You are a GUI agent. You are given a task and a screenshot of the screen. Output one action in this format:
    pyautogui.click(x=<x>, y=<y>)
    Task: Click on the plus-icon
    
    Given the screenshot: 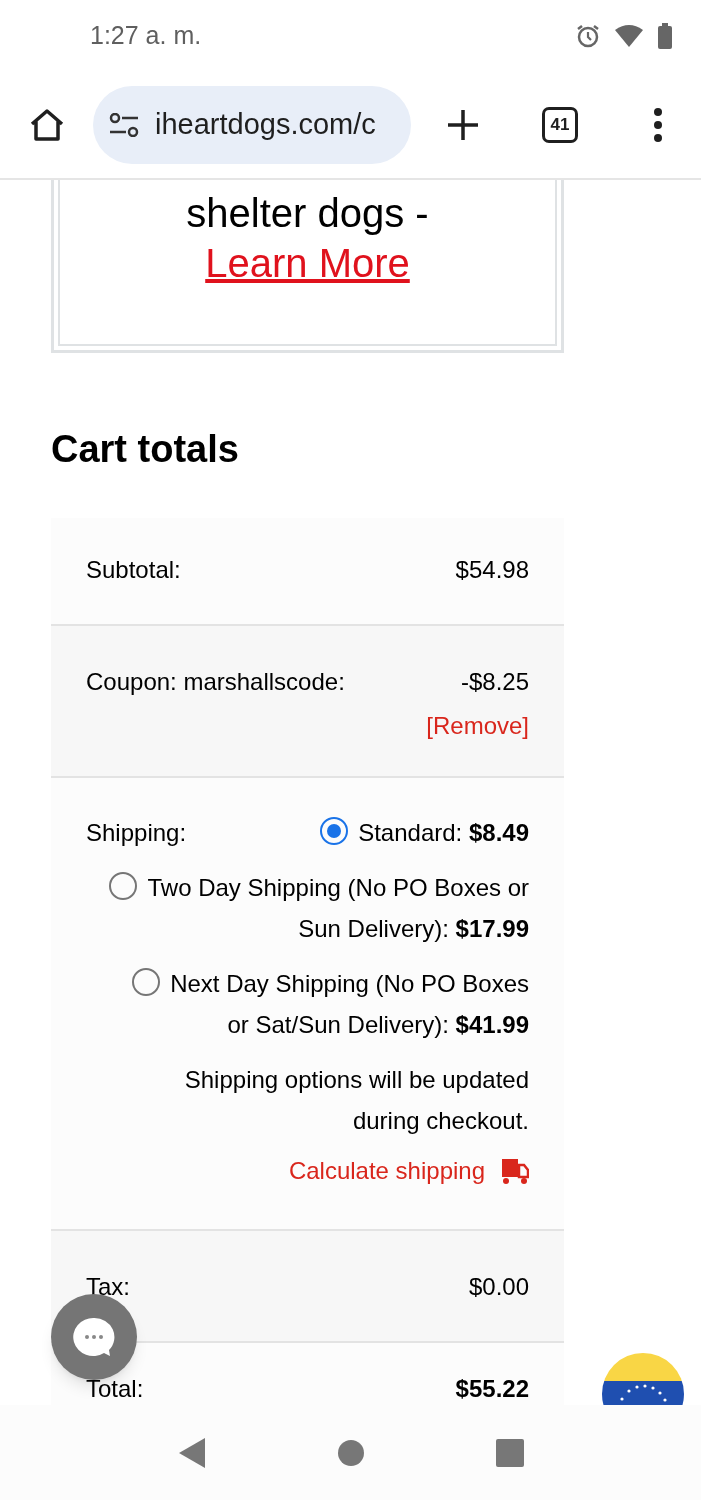 What is the action you would take?
    pyautogui.click(x=463, y=125)
    